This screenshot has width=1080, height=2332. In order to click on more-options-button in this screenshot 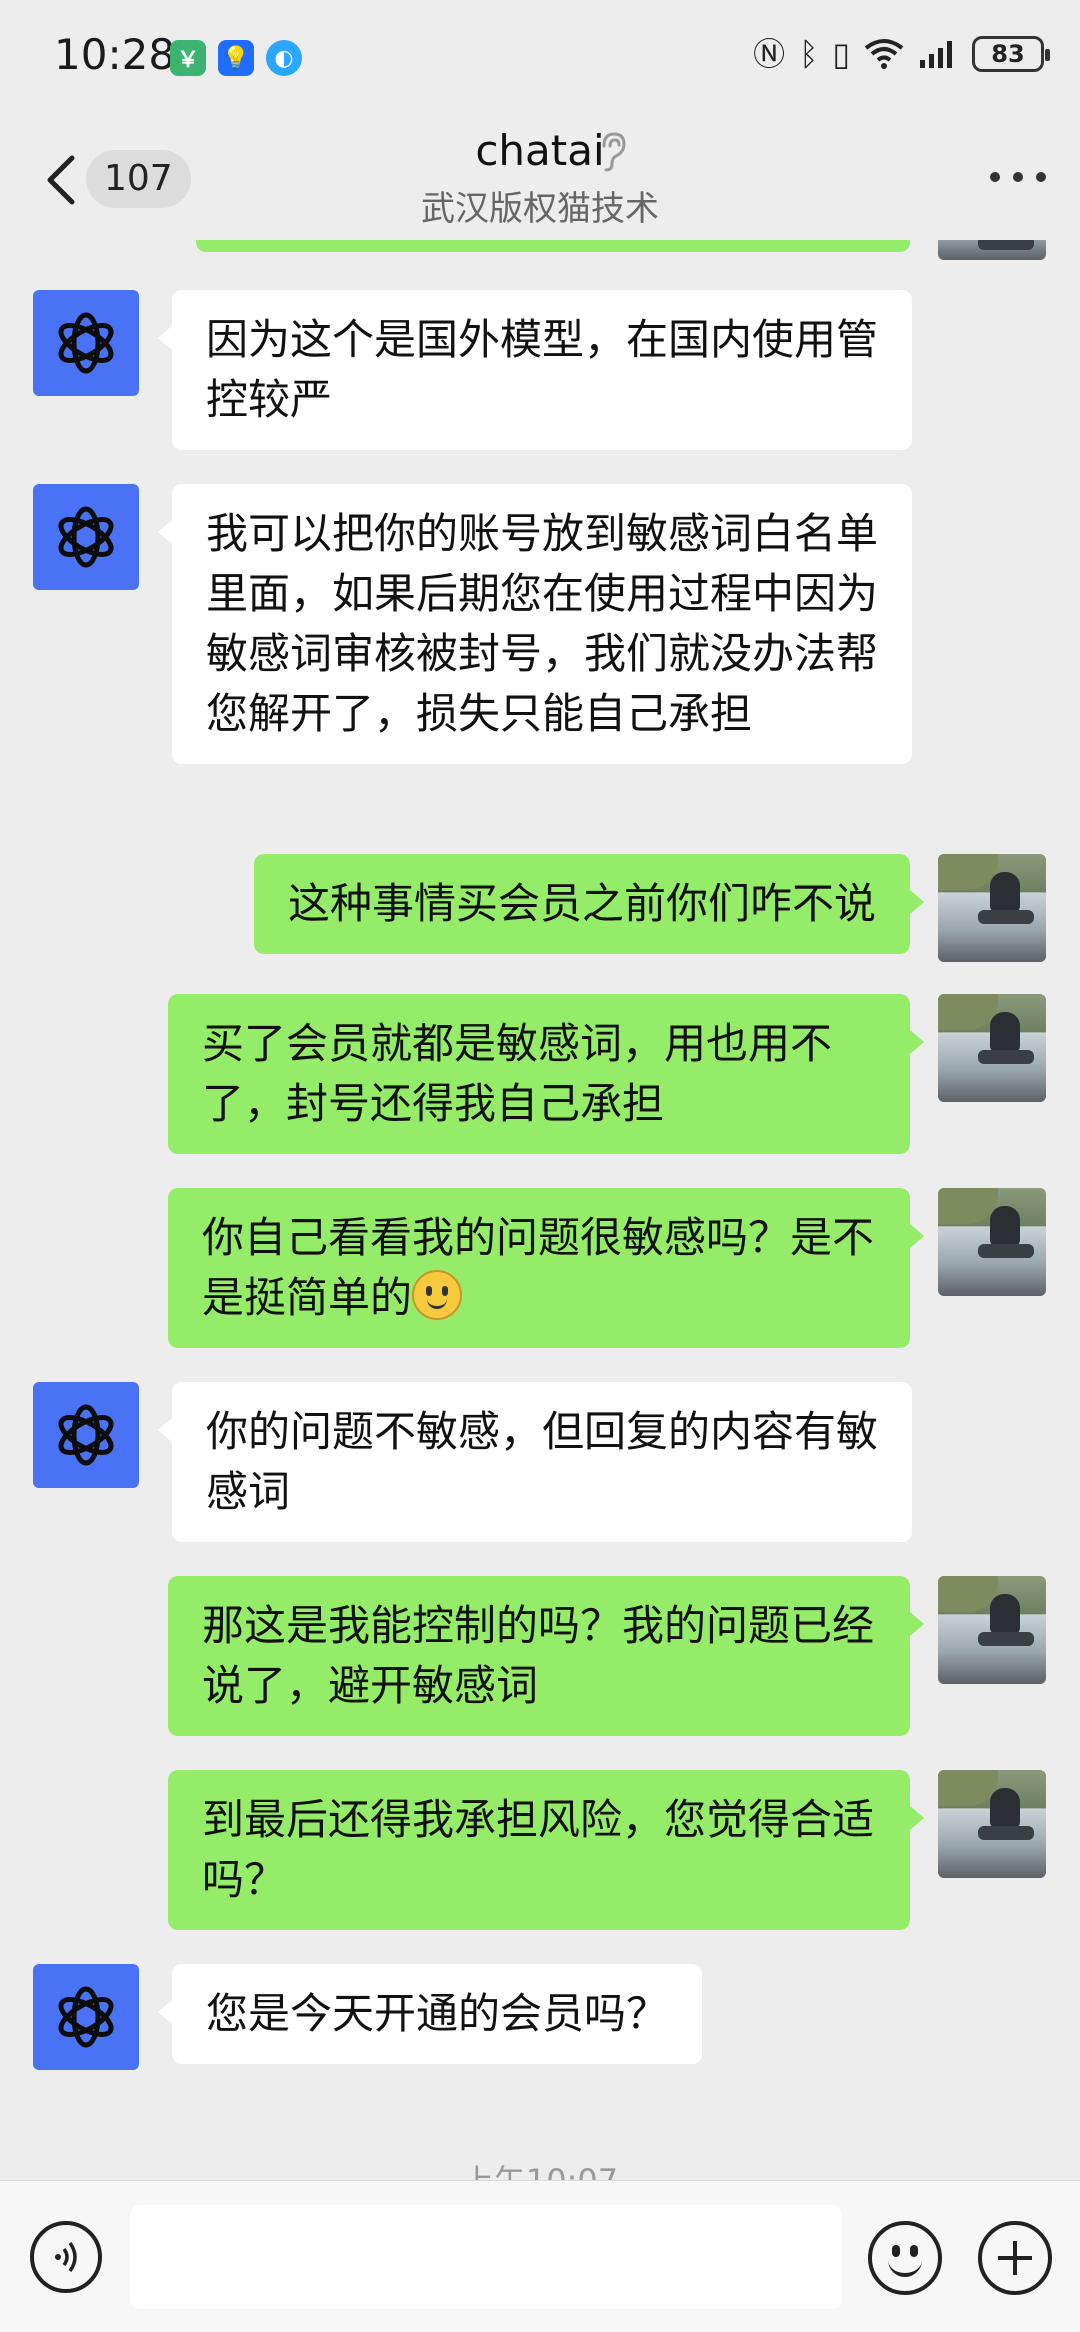, I will do `click(1018, 179)`.